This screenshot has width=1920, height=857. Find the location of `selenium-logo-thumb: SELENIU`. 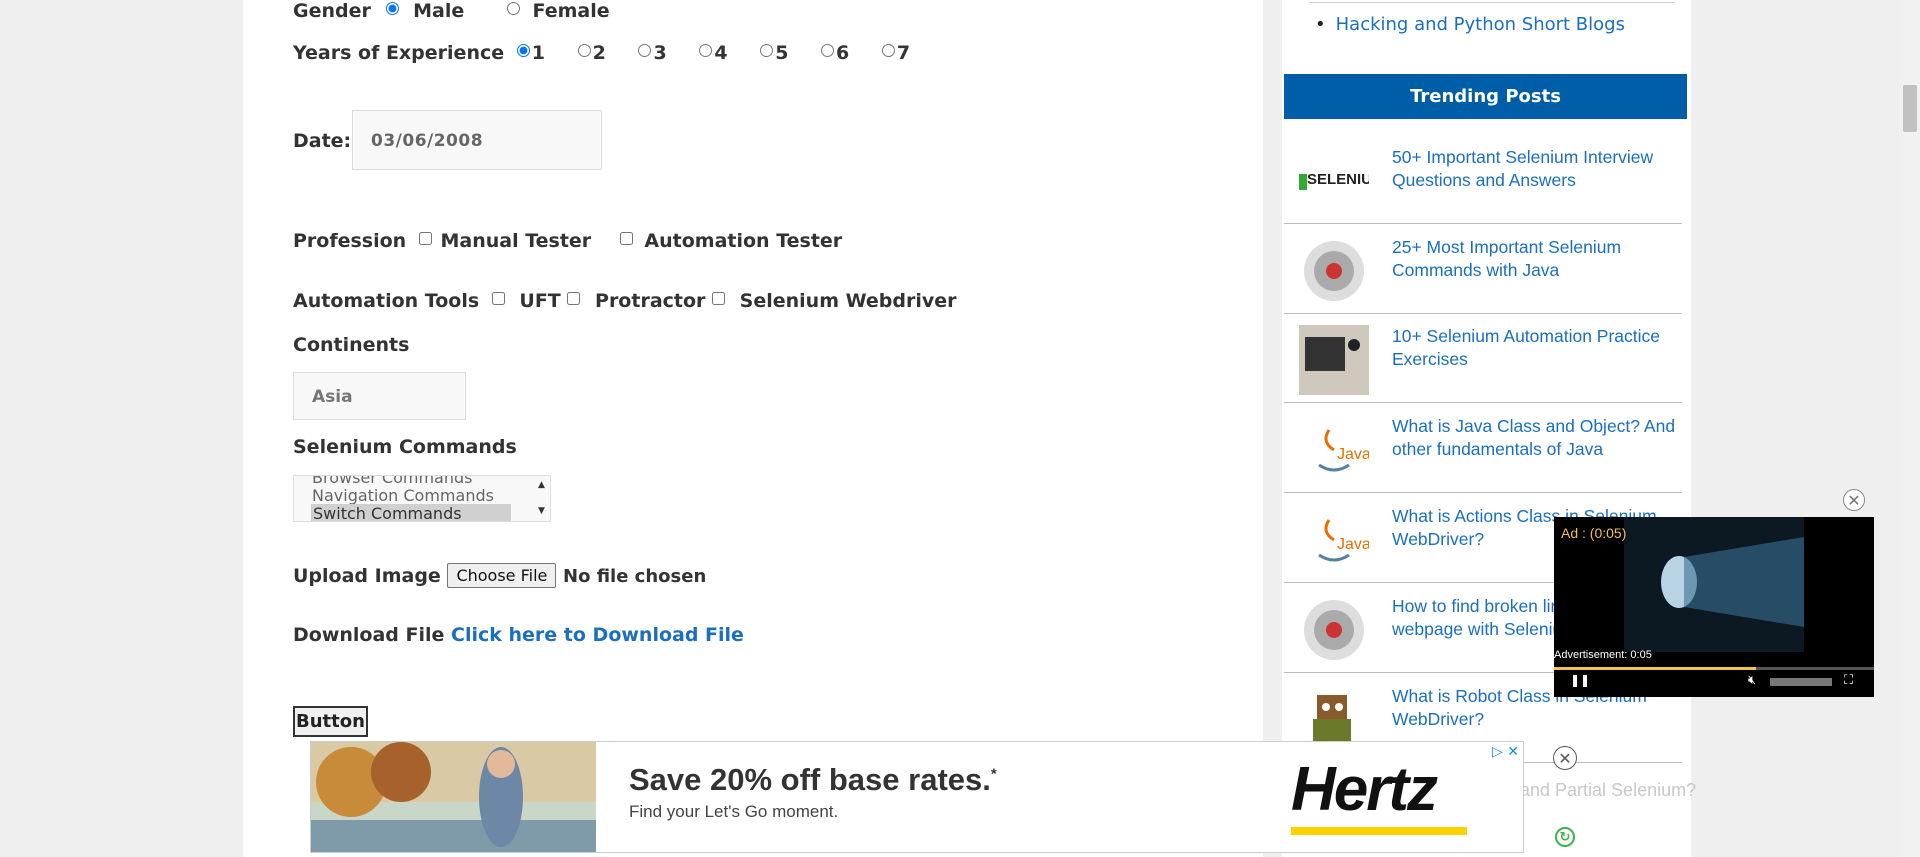

selenium-logo-thumb: SELENIU is located at coordinates (1335, 181).